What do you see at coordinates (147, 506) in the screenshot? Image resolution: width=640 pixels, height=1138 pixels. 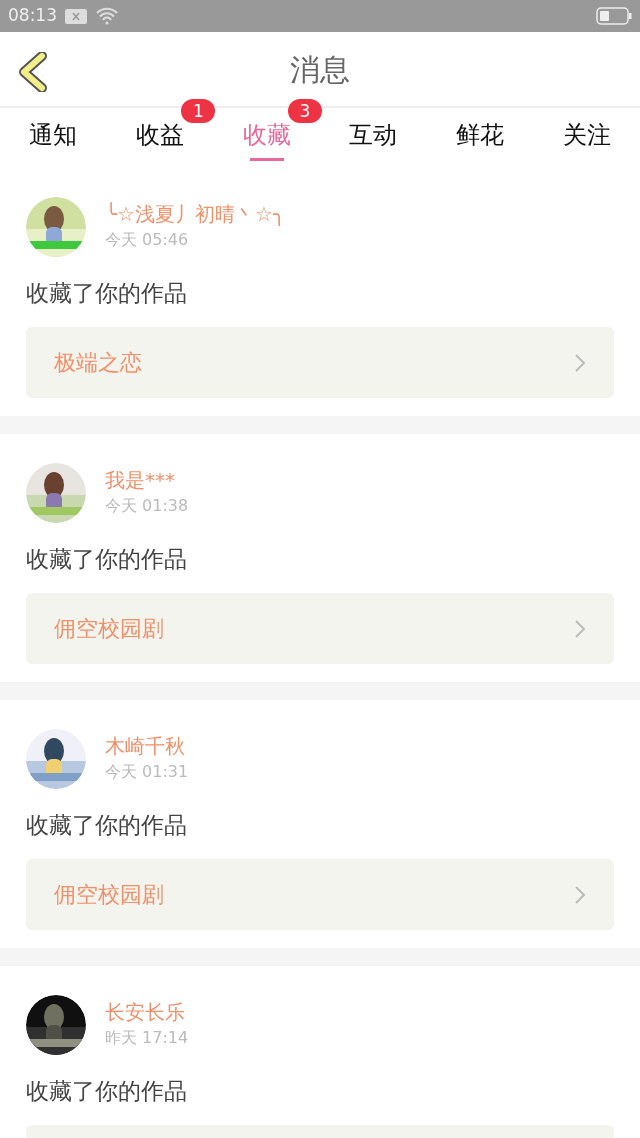 I see `message-time: 今天 01:38` at bounding box center [147, 506].